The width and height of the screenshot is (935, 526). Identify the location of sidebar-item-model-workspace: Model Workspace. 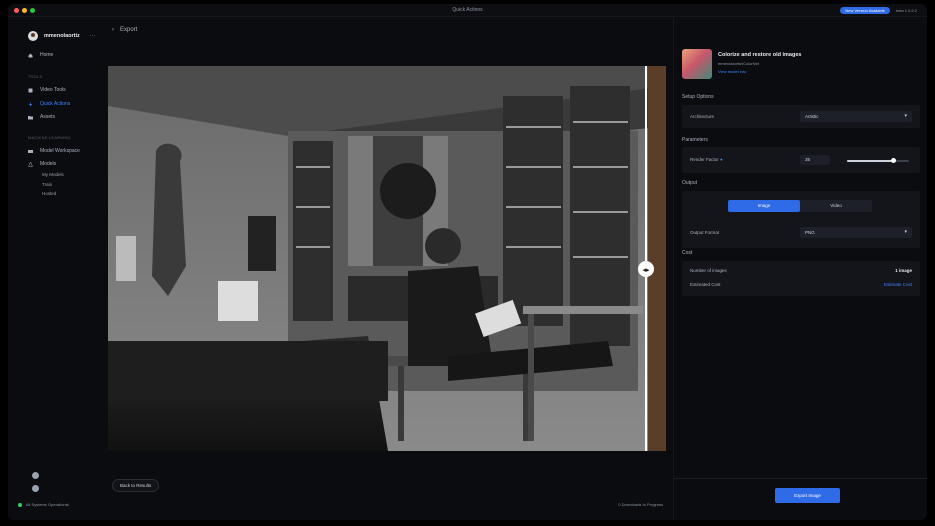
(54, 151).